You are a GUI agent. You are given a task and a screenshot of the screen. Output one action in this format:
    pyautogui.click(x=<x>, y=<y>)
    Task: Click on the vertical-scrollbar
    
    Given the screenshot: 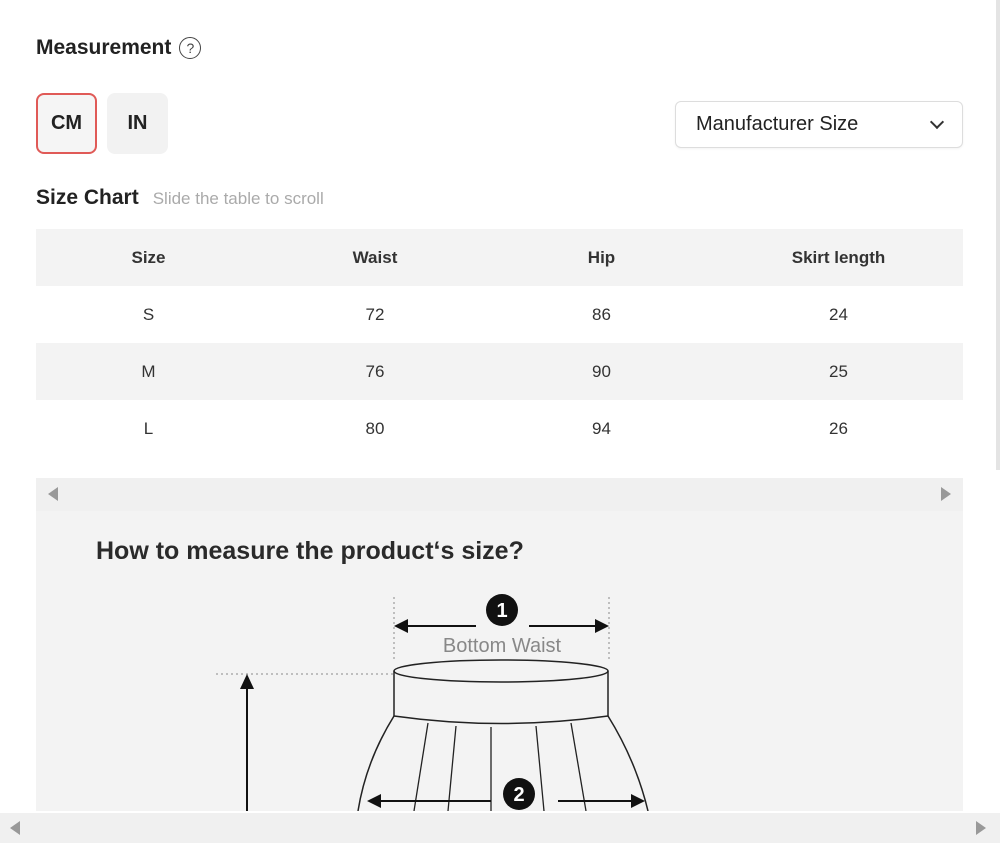 What is the action you would take?
    pyautogui.click(x=998, y=235)
    